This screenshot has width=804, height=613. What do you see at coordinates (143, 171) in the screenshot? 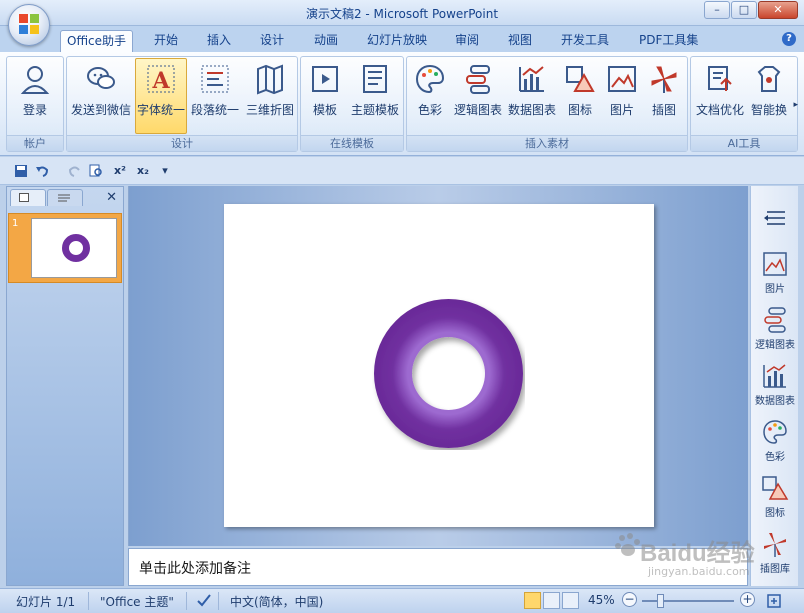
I see `subscript-button: x₂` at bounding box center [143, 171].